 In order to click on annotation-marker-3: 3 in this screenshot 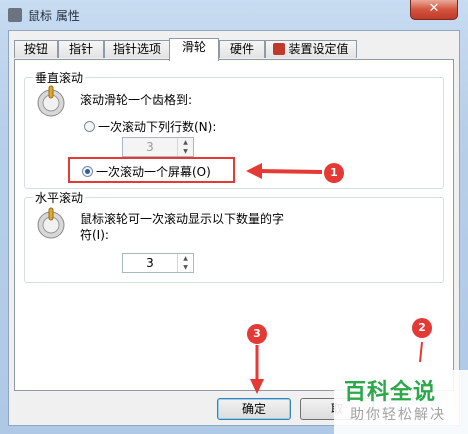, I will do `click(257, 334)`.